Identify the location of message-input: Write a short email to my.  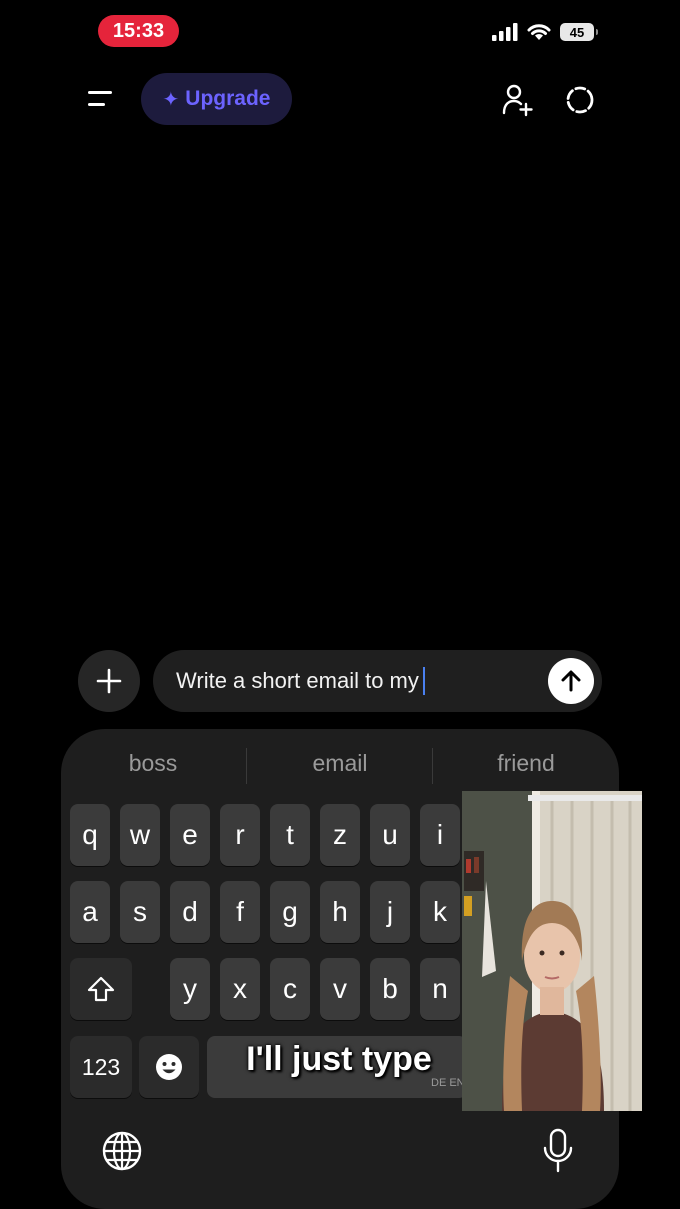
(377, 681).